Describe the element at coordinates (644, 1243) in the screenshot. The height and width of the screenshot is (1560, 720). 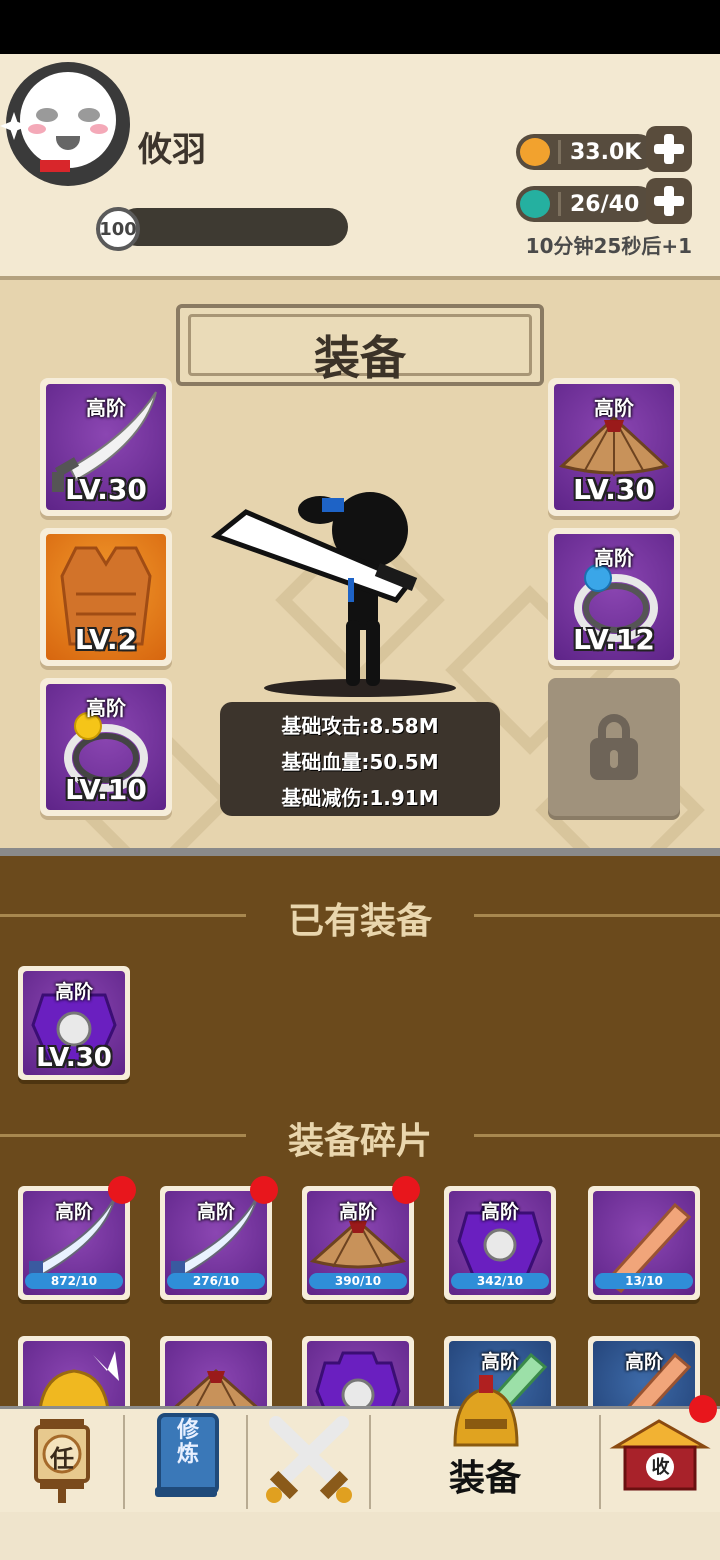
I see `fragment-card: 13/10` at that location.